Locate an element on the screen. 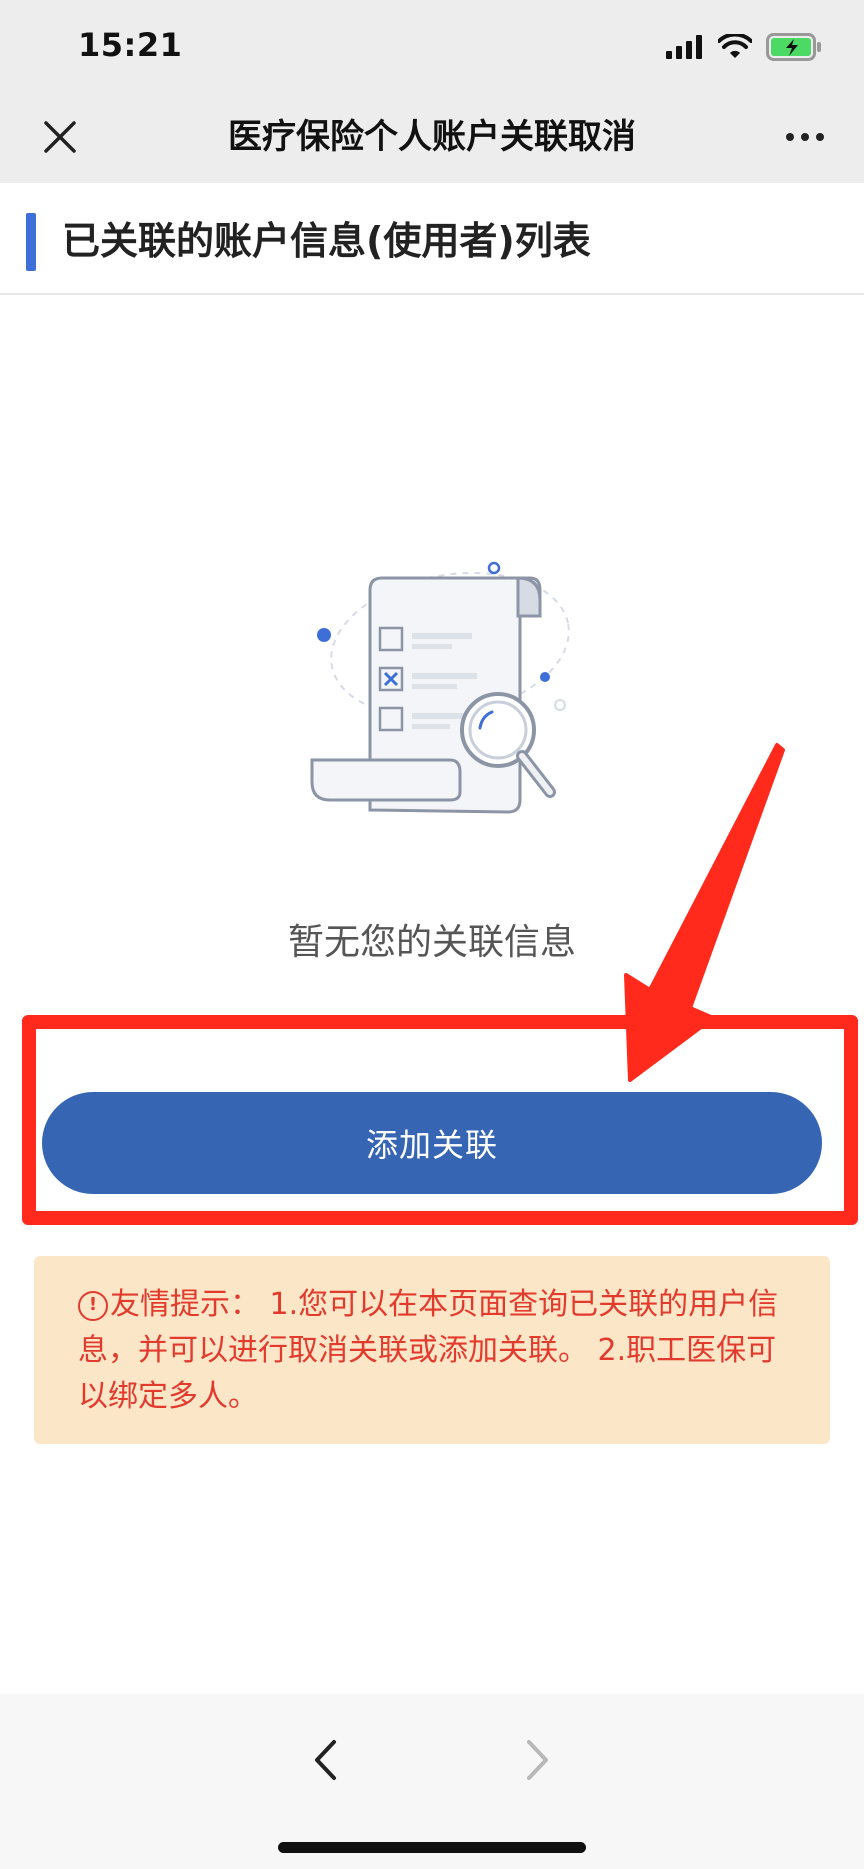  back-button is located at coordinates (325, 1760).